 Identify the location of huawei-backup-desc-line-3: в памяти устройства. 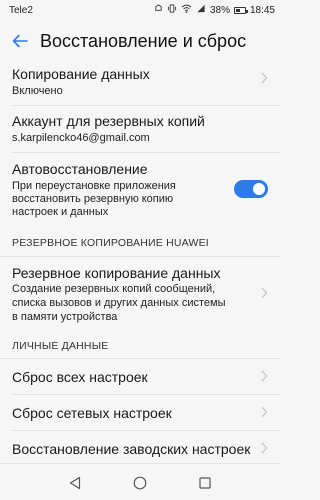
(65, 317).